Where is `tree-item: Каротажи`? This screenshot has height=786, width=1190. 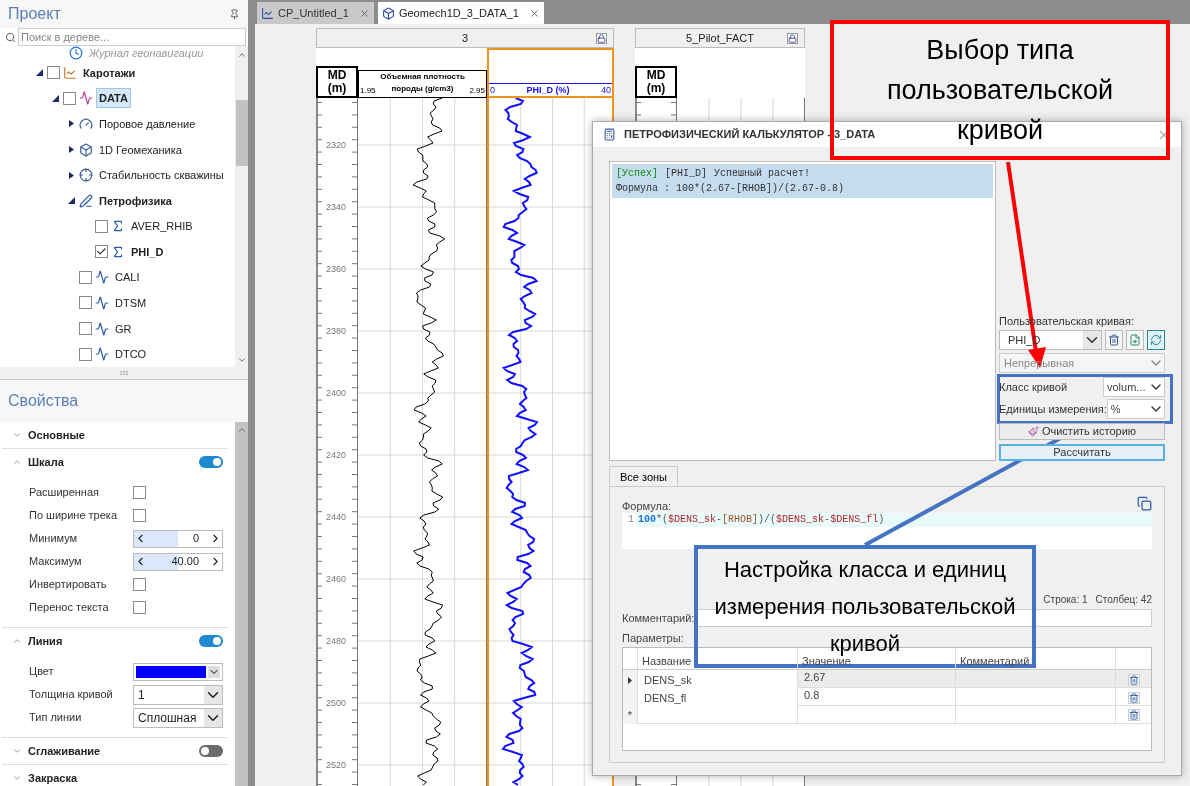
tree-item: Каротажи is located at coordinates (109, 72).